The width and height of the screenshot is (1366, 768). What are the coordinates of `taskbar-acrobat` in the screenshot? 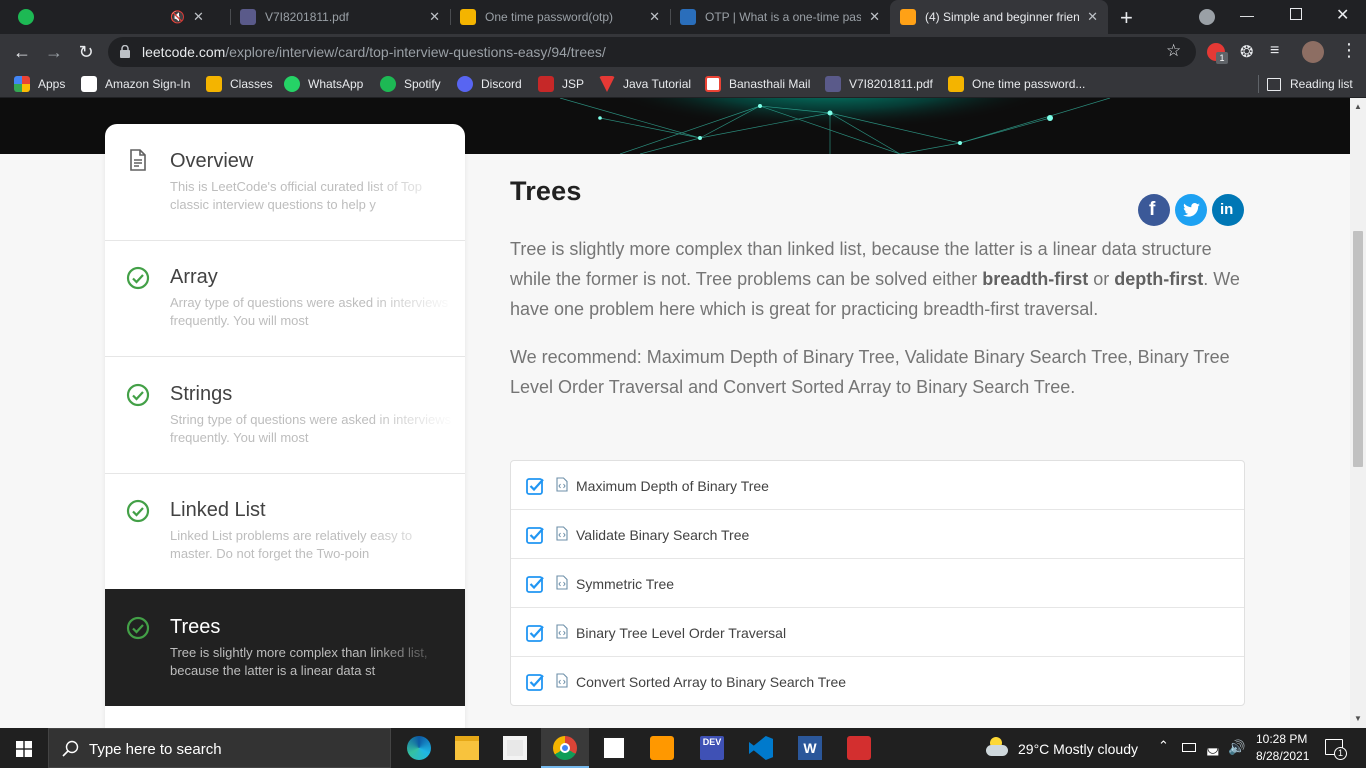 It's located at (859, 748).